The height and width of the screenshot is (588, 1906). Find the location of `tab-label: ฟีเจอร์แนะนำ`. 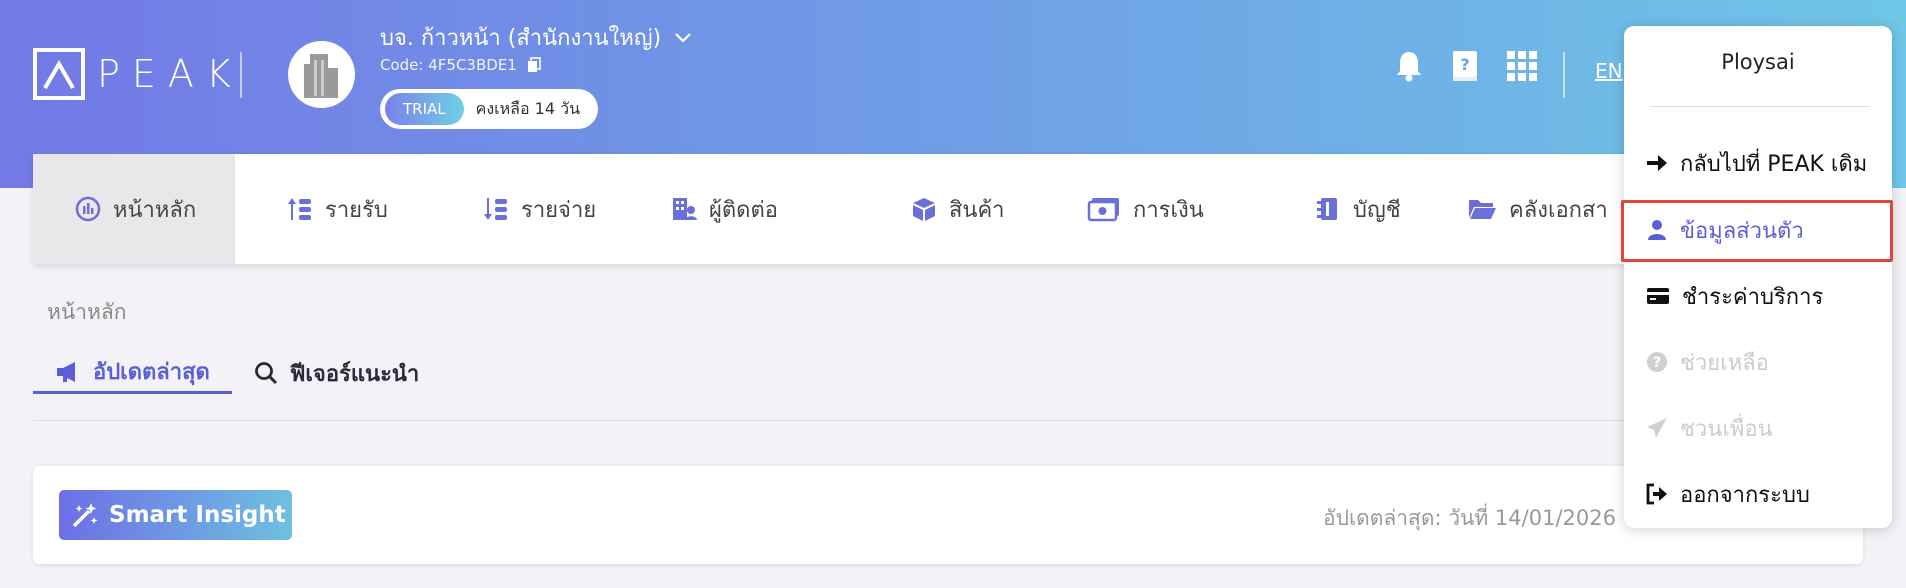

tab-label: ฟีเจอร์แนะนำ is located at coordinates (354, 374).